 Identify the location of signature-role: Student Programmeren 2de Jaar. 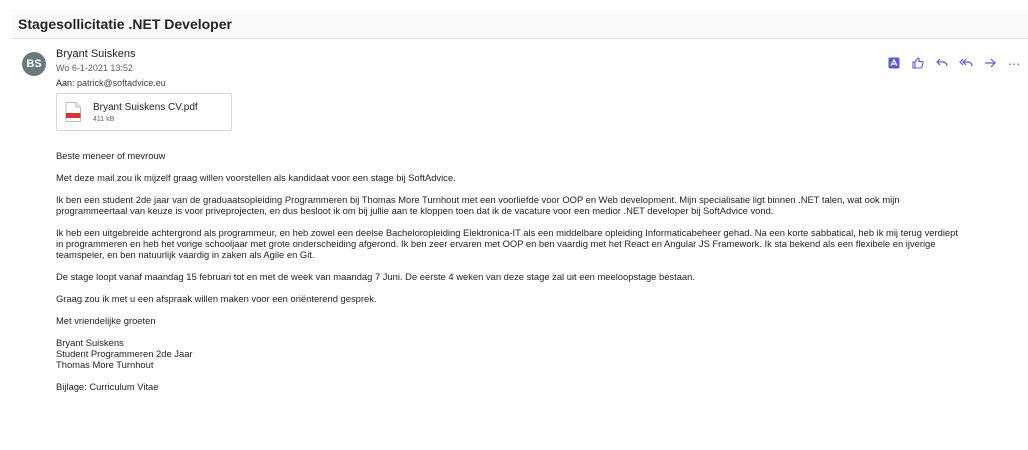
(124, 353).